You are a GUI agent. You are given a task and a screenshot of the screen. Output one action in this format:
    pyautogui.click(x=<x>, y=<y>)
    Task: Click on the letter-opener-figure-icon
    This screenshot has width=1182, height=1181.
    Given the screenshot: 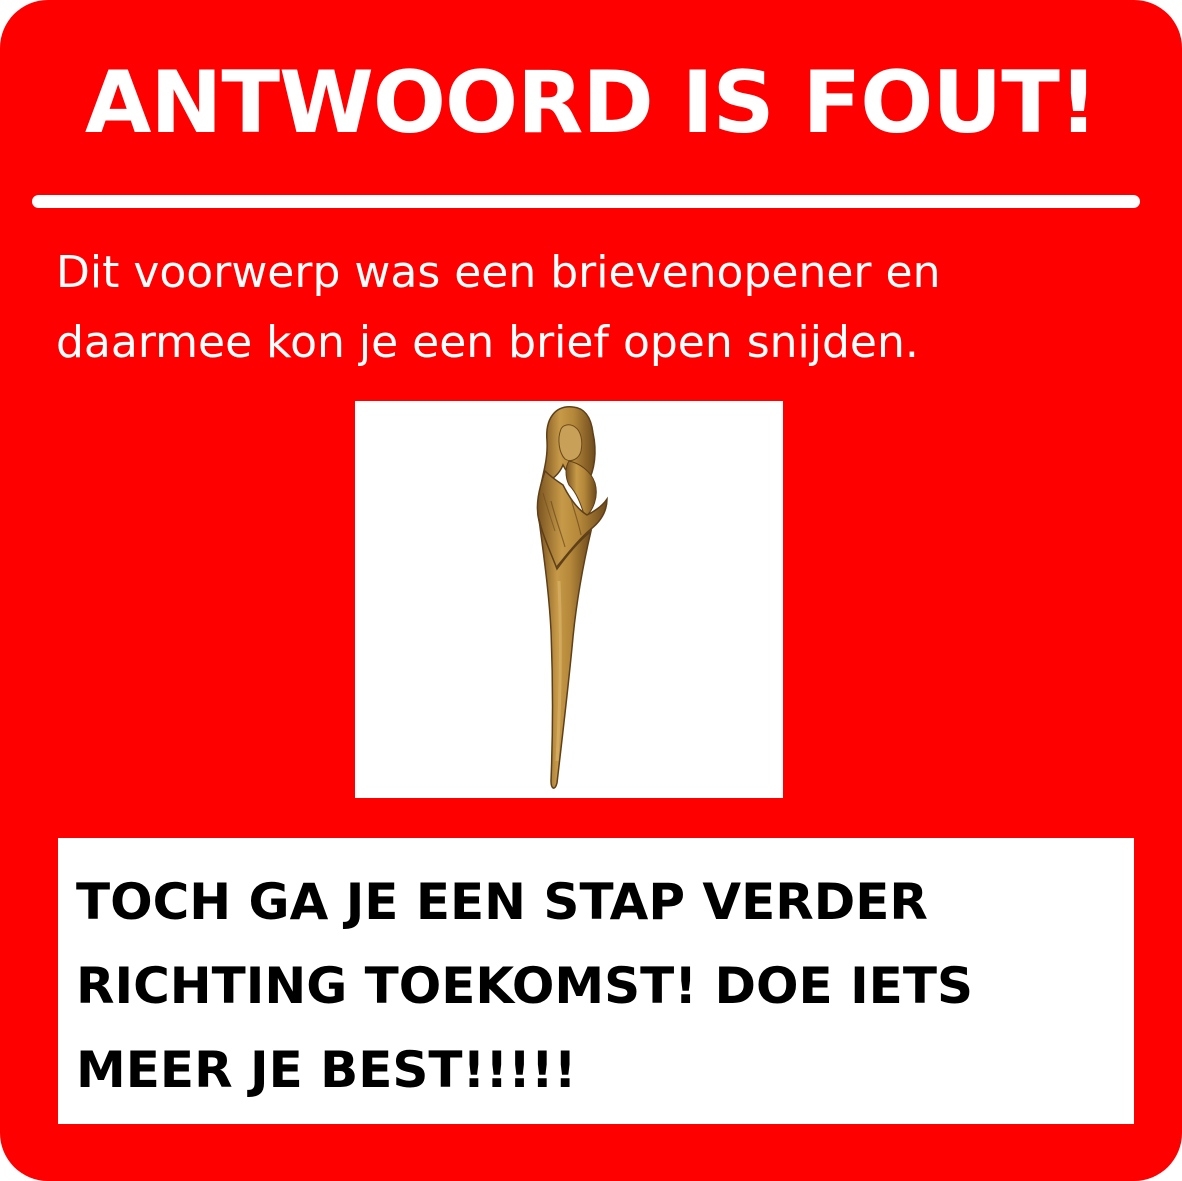 What is the action you would take?
    pyautogui.click(x=572, y=597)
    